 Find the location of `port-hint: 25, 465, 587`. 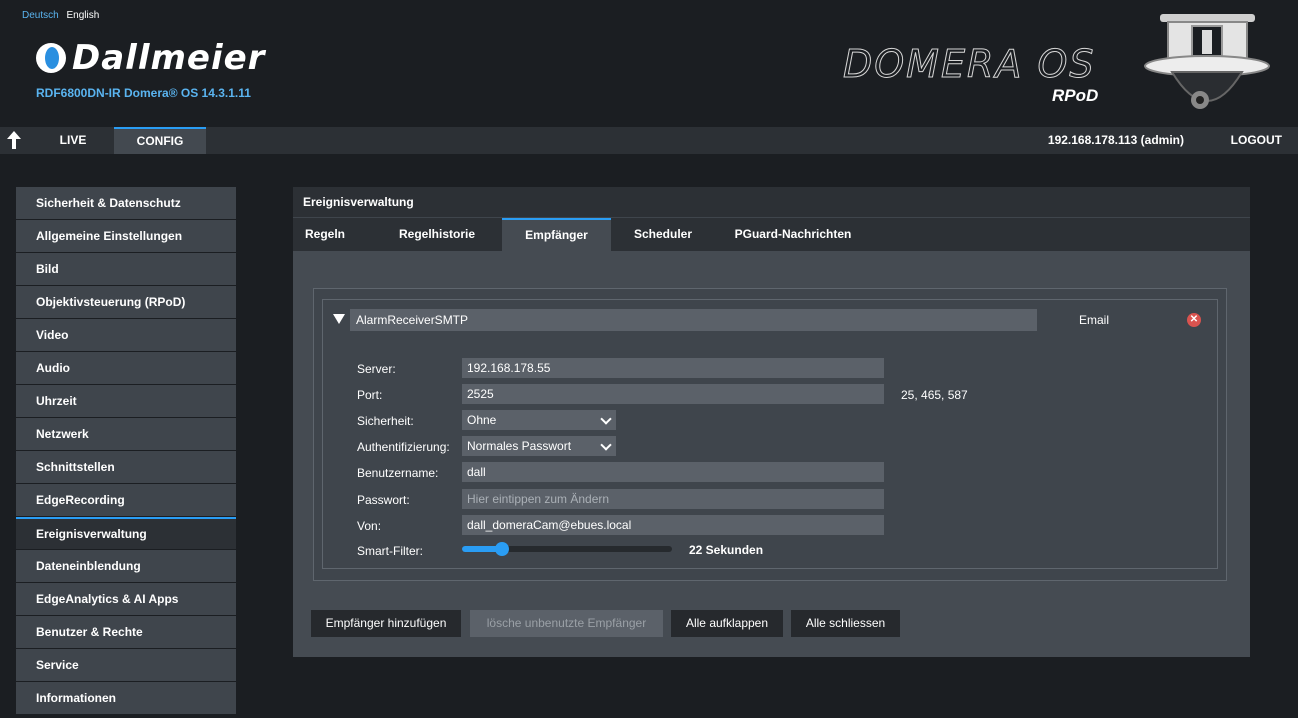

port-hint: 25, 465, 587 is located at coordinates (934, 395).